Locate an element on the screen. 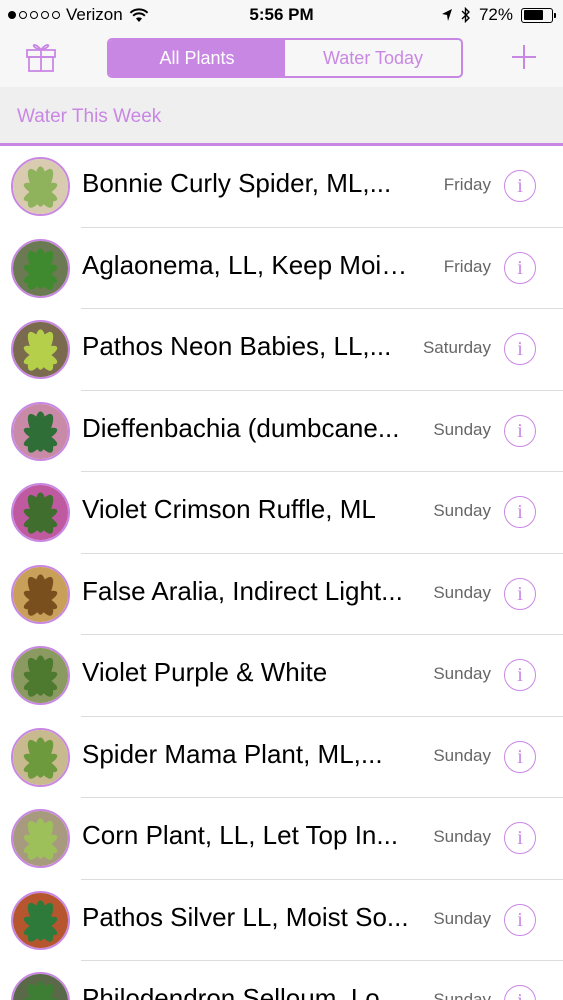 Image resolution: width=563 pixels, height=1000 pixels. plant-name: Violet Purple & White is located at coordinates (205, 672).